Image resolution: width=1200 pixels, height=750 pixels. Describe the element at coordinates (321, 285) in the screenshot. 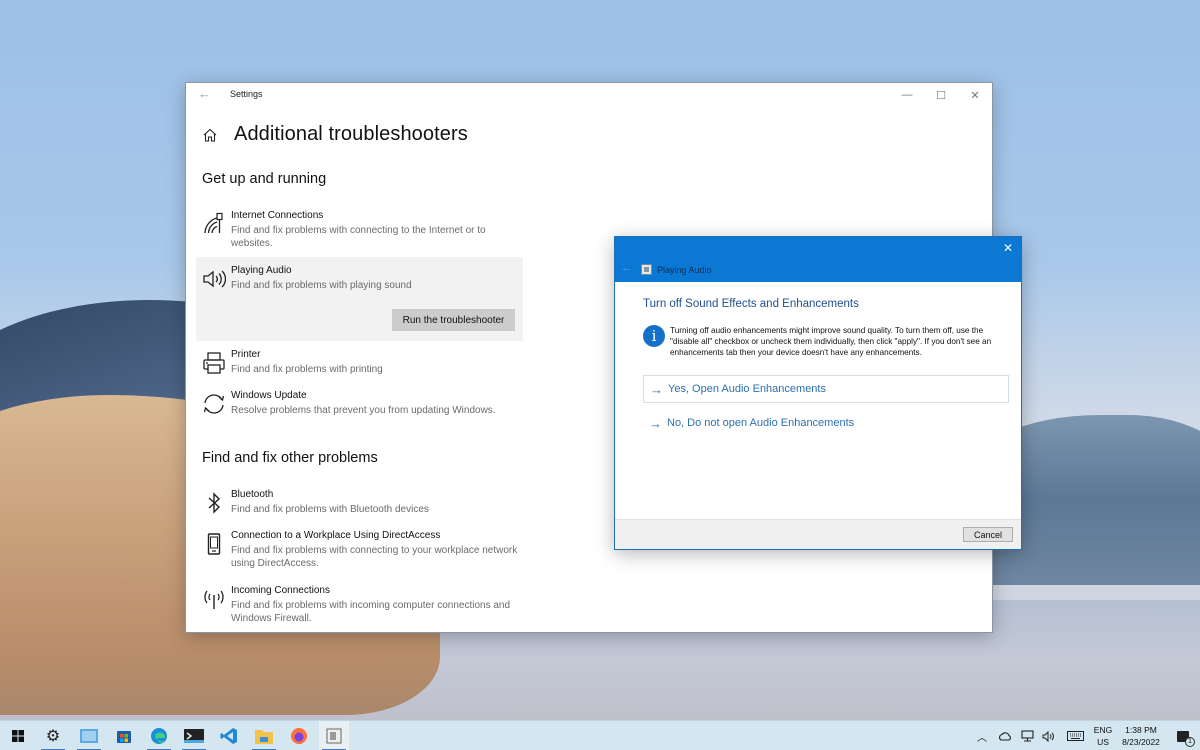

I see `item-description: Find and fix problems with playing sound` at that location.